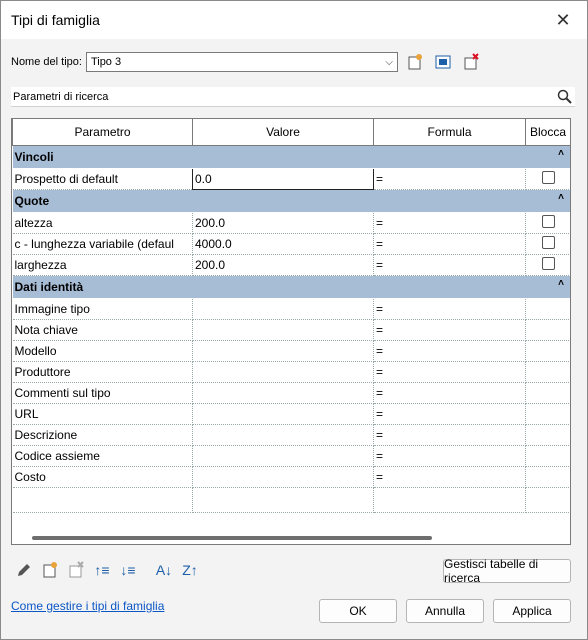 Image resolution: width=588 pixels, height=640 pixels. I want to click on parameter-toolbar: ↑≡ ↓≡ A↓ Z↑, so click(109, 570).